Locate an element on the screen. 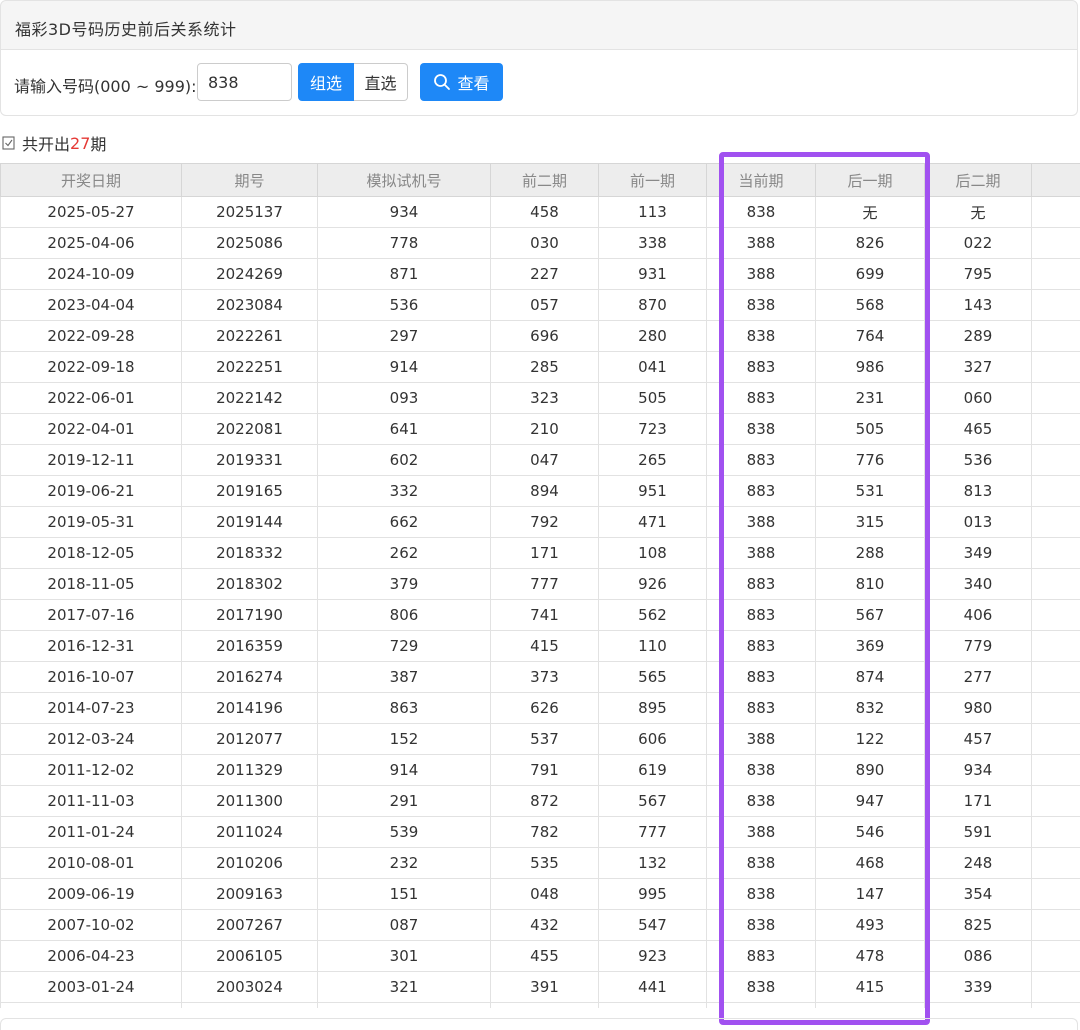 The width and height of the screenshot is (1080, 1030). table-cell: 2022142 is located at coordinates (250, 398).